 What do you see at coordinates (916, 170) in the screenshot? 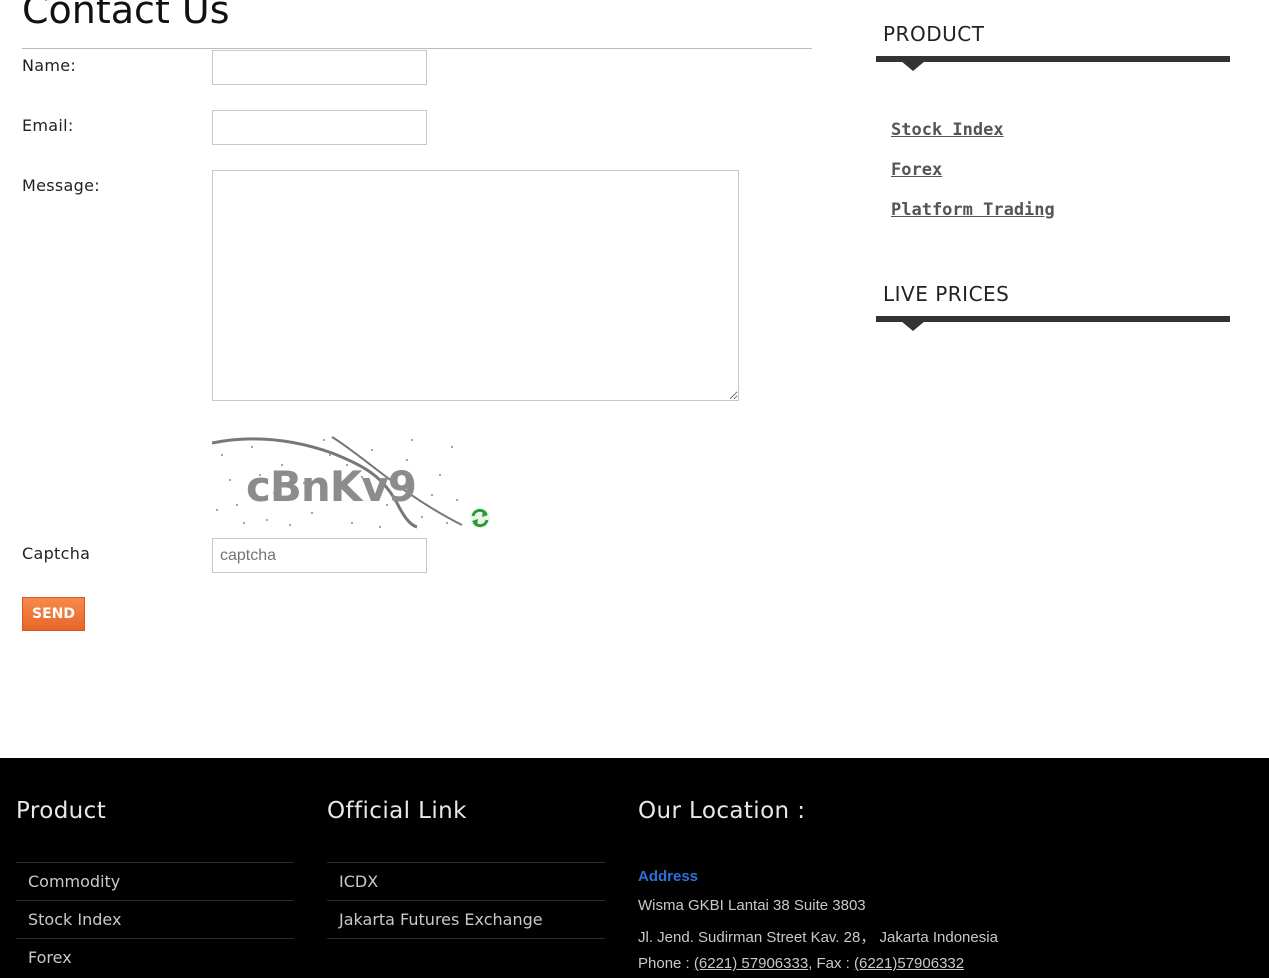
I see `sidebar-link-forex: Forex` at bounding box center [916, 170].